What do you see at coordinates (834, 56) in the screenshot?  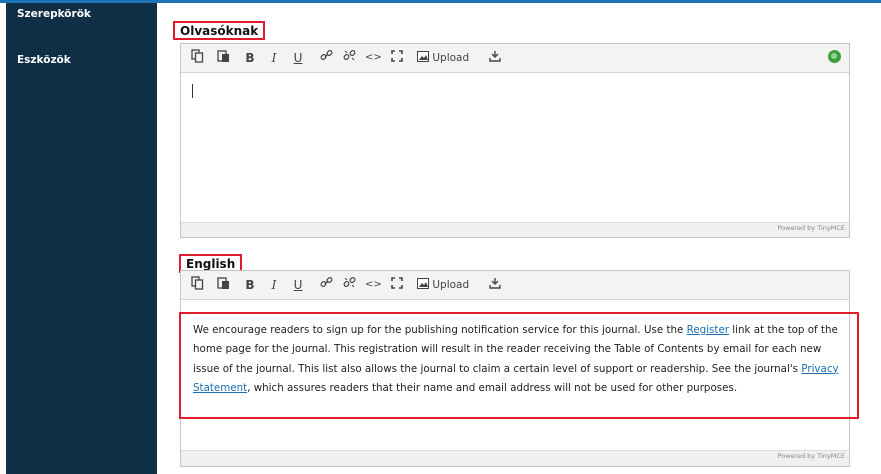 I see `status-ok-icon` at bounding box center [834, 56].